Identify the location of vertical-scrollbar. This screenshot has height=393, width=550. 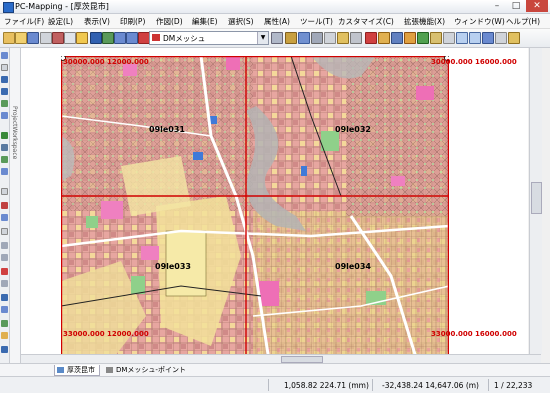
(535, 201).